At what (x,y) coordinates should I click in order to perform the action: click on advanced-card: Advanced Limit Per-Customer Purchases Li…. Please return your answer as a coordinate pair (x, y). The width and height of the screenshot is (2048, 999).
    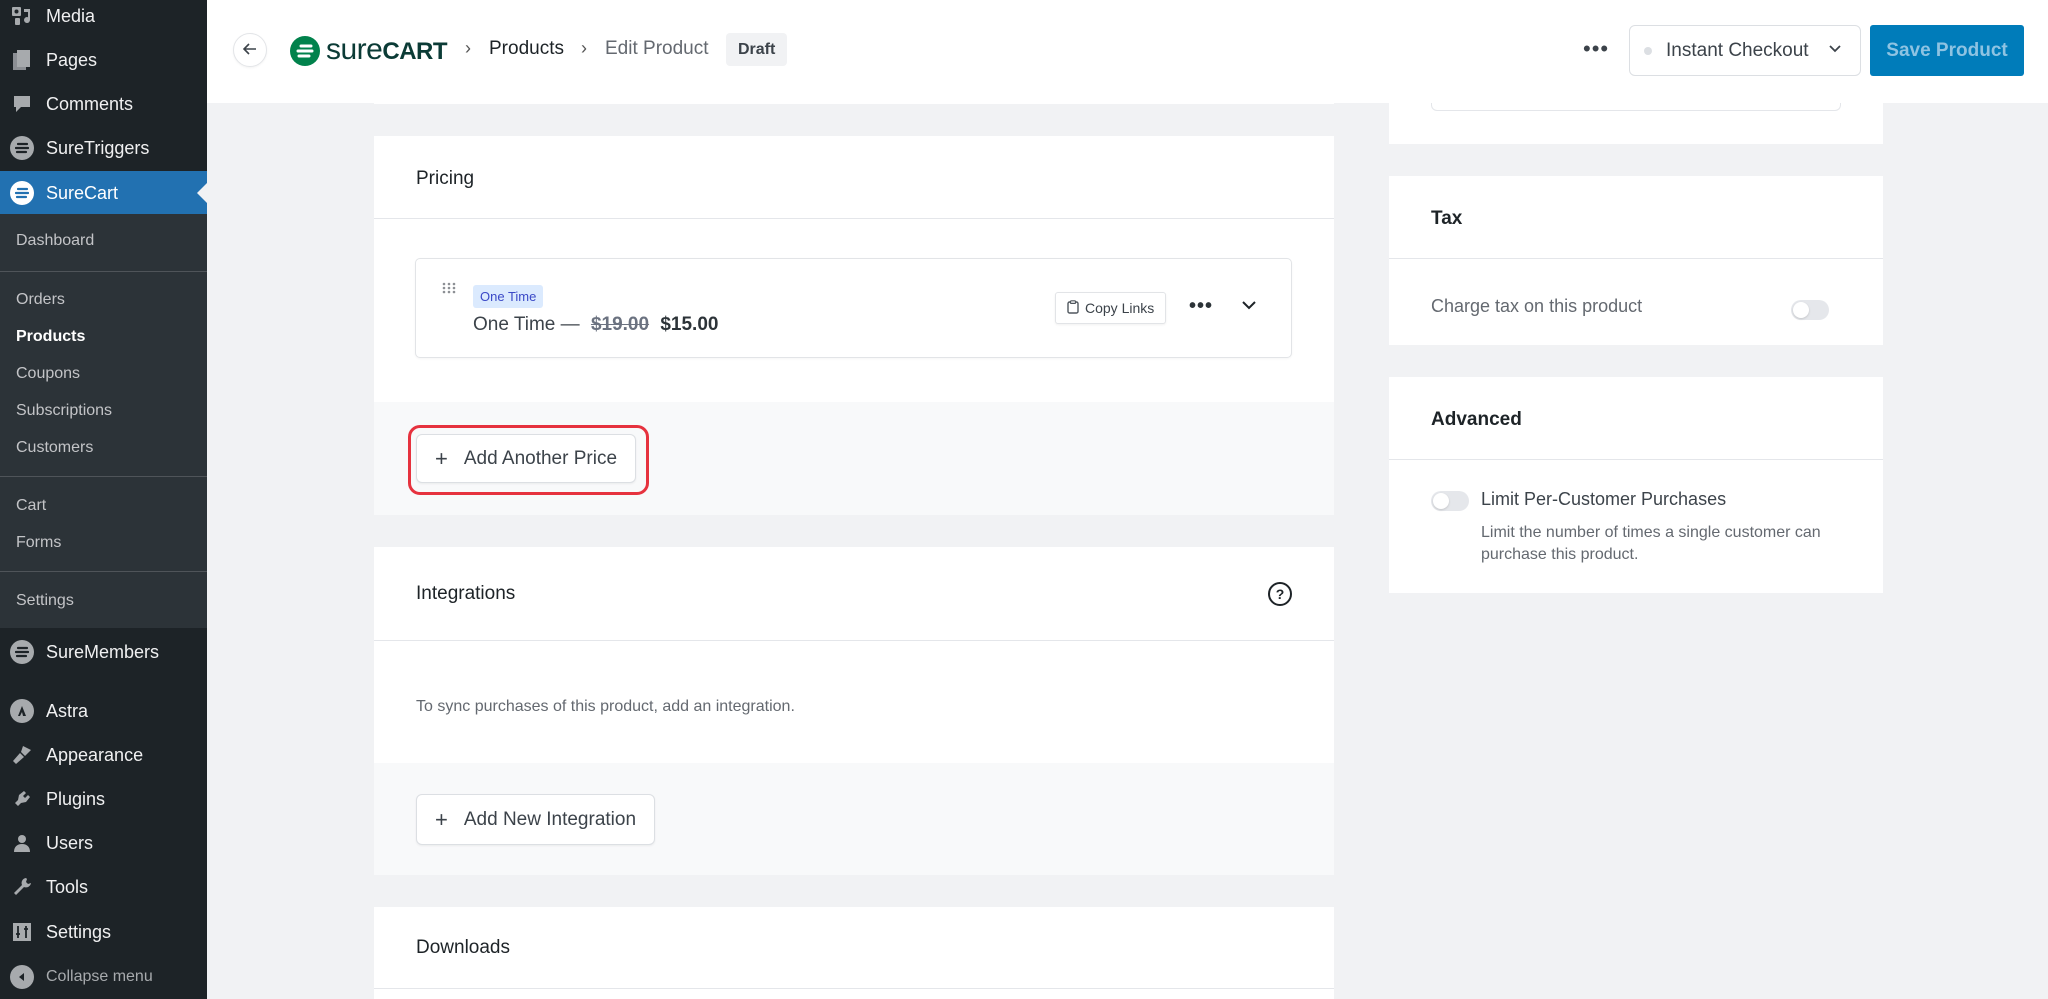
    Looking at the image, I should click on (1636, 485).